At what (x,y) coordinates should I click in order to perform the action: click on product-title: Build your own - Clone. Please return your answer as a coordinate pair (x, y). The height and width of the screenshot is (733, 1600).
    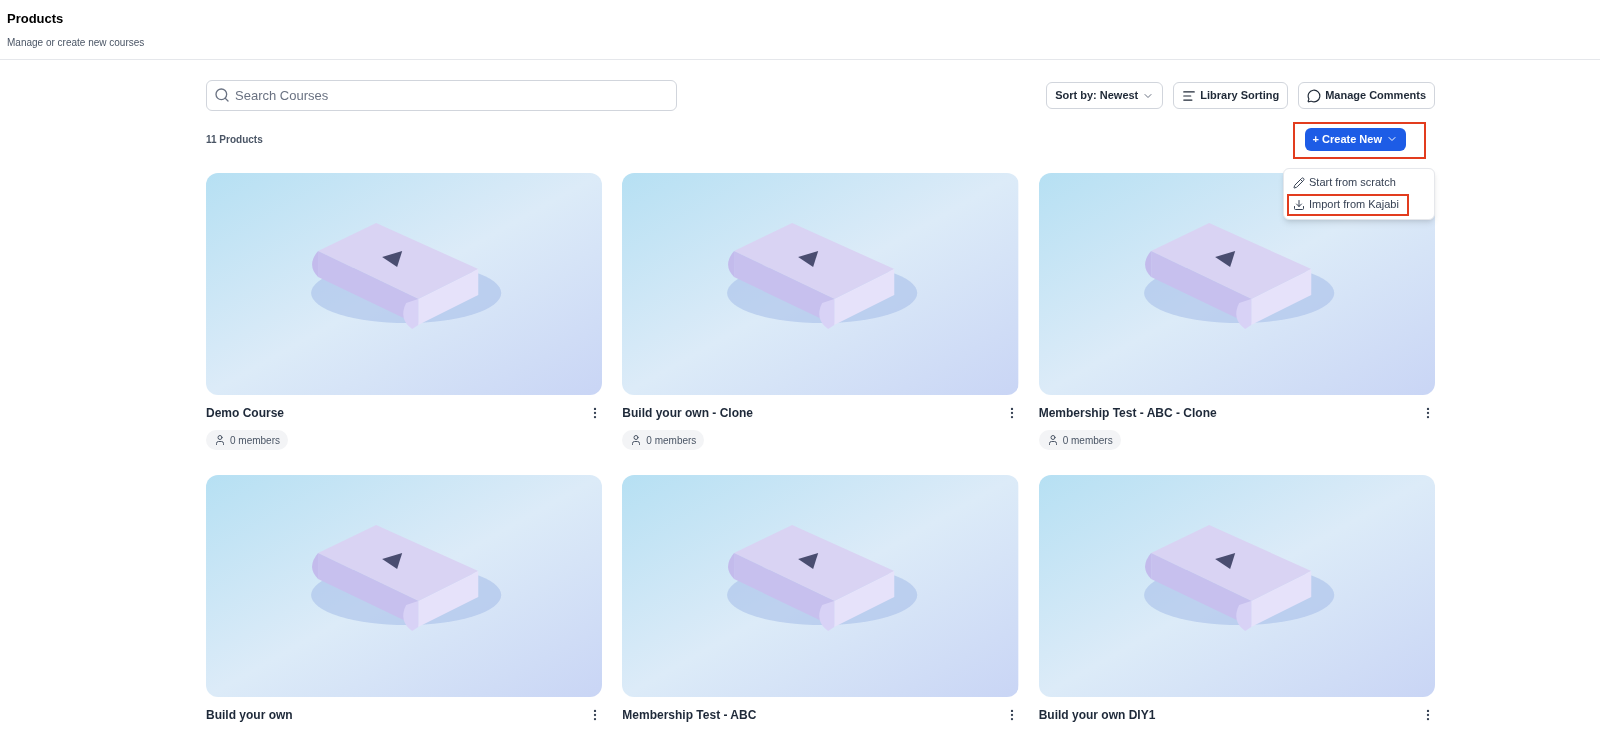
    Looking at the image, I should click on (687, 413).